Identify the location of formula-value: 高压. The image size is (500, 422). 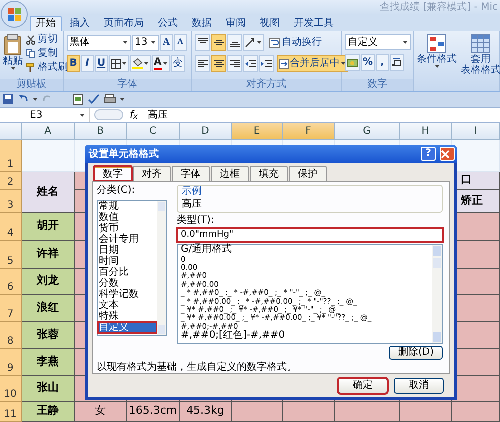
(158, 115).